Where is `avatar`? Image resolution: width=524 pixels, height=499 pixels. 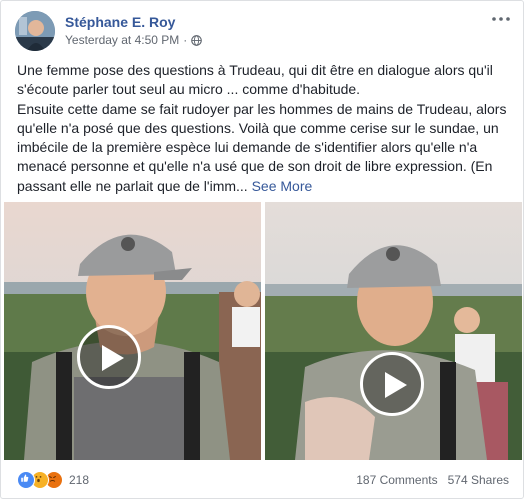
avatar is located at coordinates (35, 31).